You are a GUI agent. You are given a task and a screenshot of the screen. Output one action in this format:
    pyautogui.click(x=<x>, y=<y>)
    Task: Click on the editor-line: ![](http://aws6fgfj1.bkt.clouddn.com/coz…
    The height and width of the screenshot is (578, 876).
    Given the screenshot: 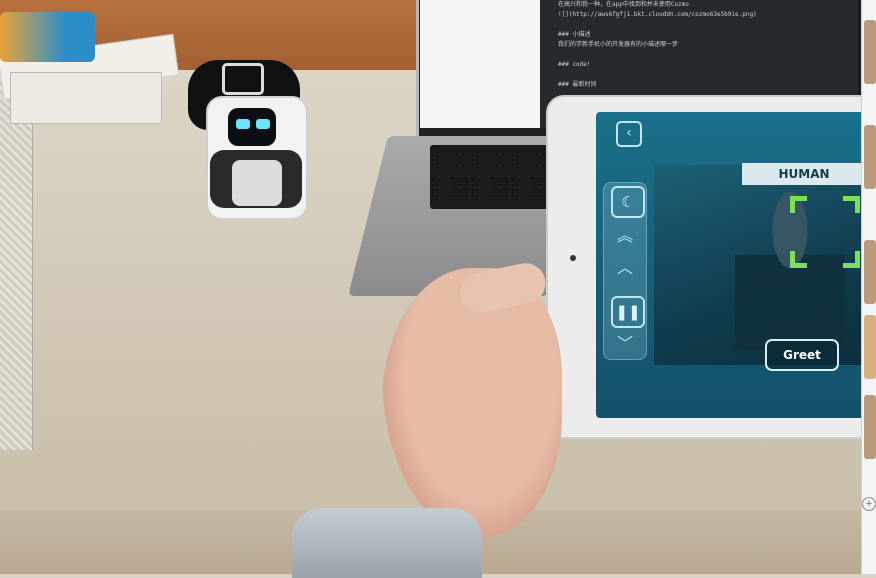 What is the action you would take?
    pyautogui.click(x=657, y=14)
    